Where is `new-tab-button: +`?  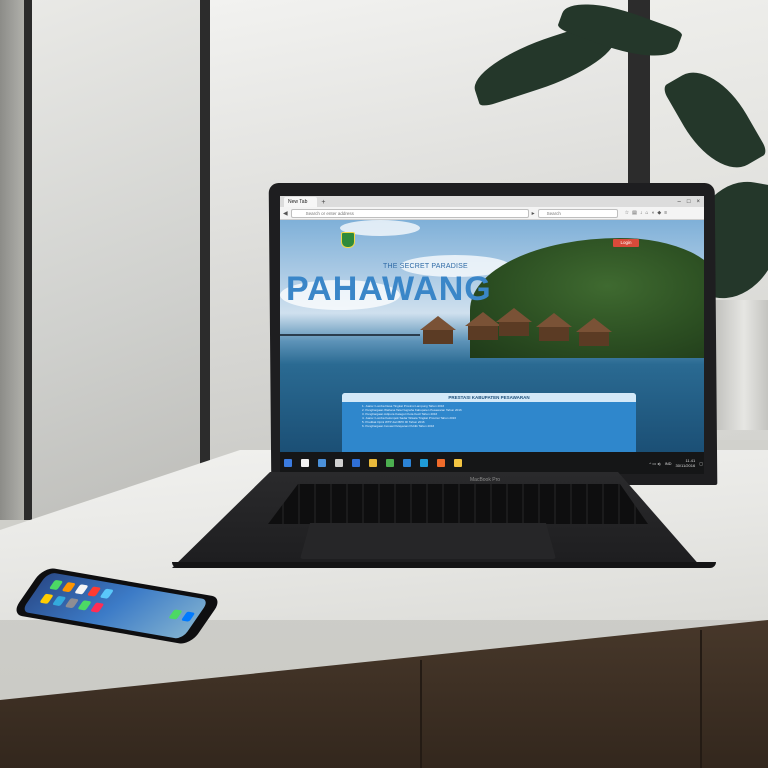
new-tab-button: + is located at coordinates (323, 203).